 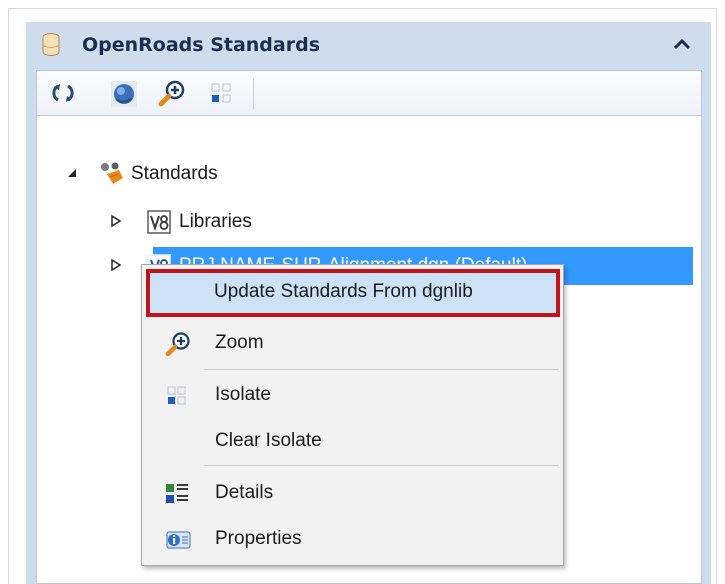 What do you see at coordinates (352, 539) in the screenshot?
I see `menu-item-properties: Properties` at bounding box center [352, 539].